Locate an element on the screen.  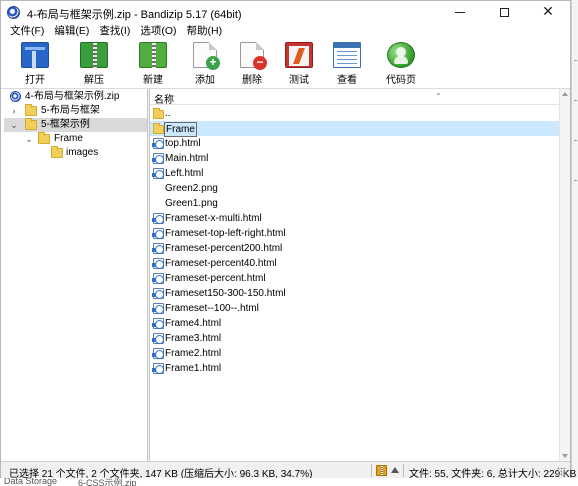
bandizip-app-icon is located at coordinates (13, 12).